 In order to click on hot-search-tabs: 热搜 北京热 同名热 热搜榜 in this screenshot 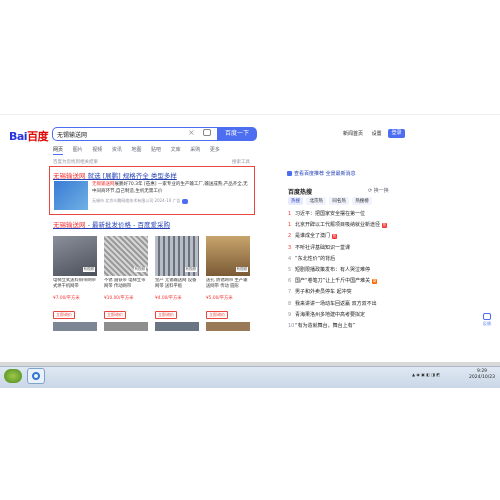, I will do `click(331, 201)`.